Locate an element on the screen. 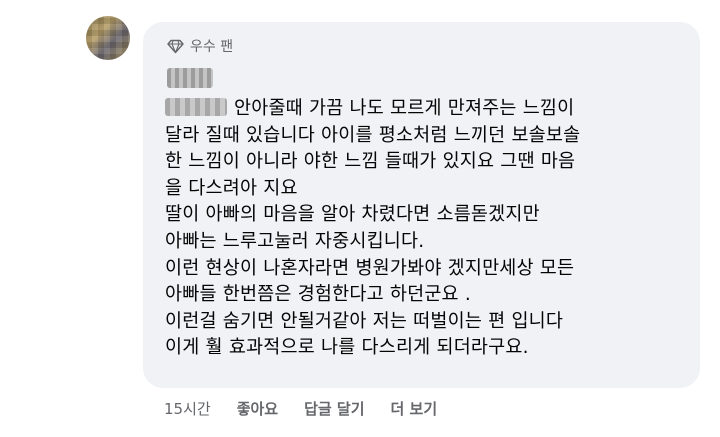 This screenshot has width=720, height=437. comment-line: 딸이 아빠의 마음을 알아 차렸다면 소름돋겠지만 is located at coordinates (352, 215).